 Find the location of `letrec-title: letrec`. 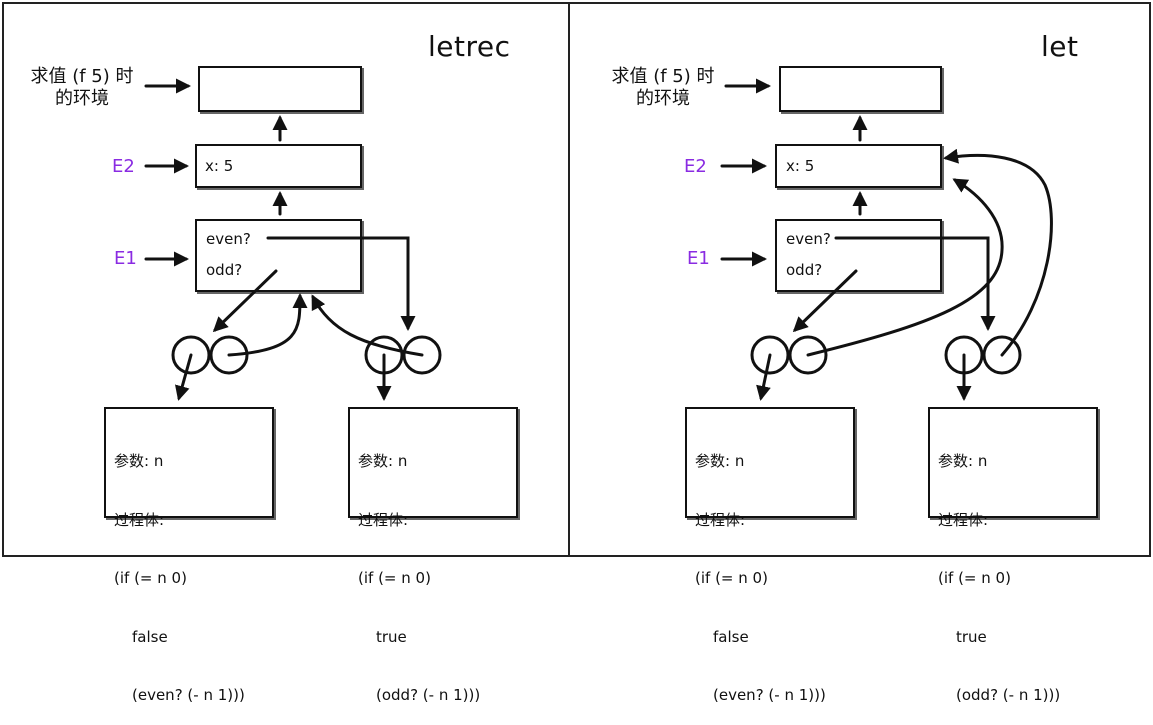

letrec-title: letrec is located at coordinates (469, 46).